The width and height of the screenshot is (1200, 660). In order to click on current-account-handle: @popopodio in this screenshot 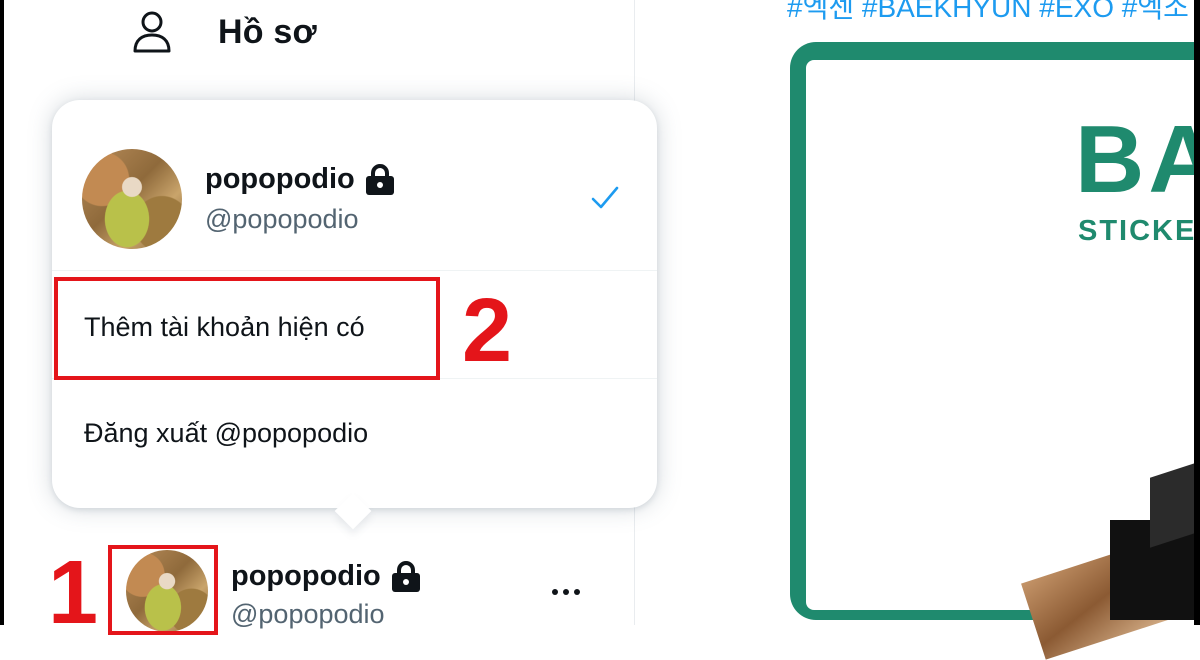, I will do `click(282, 219)`.